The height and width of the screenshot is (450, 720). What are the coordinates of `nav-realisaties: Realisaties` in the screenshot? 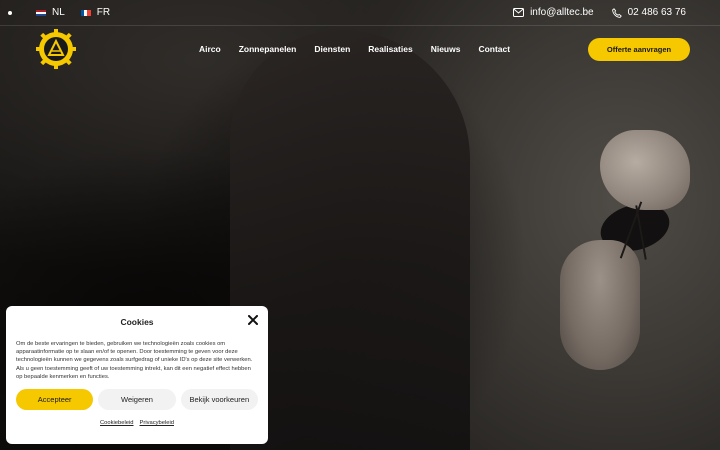 It's located at (390, 49).